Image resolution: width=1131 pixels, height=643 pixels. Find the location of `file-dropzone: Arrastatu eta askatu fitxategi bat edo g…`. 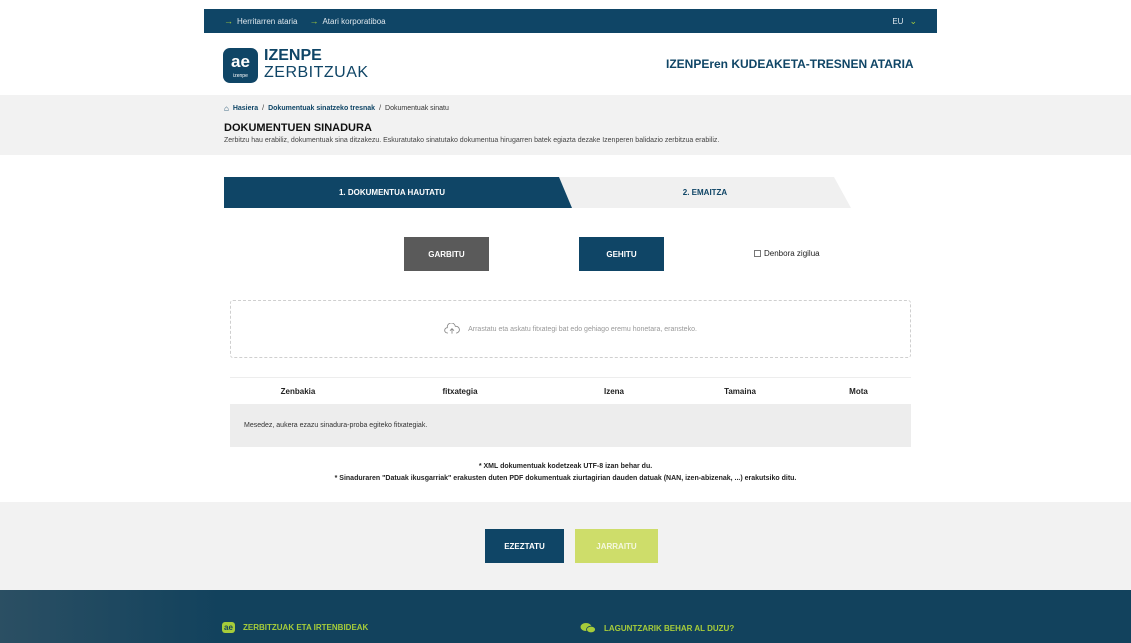

file-dropzone: Arrastatu eta askatu fitxategi bat edo g… is located at coordinates (570, 329).